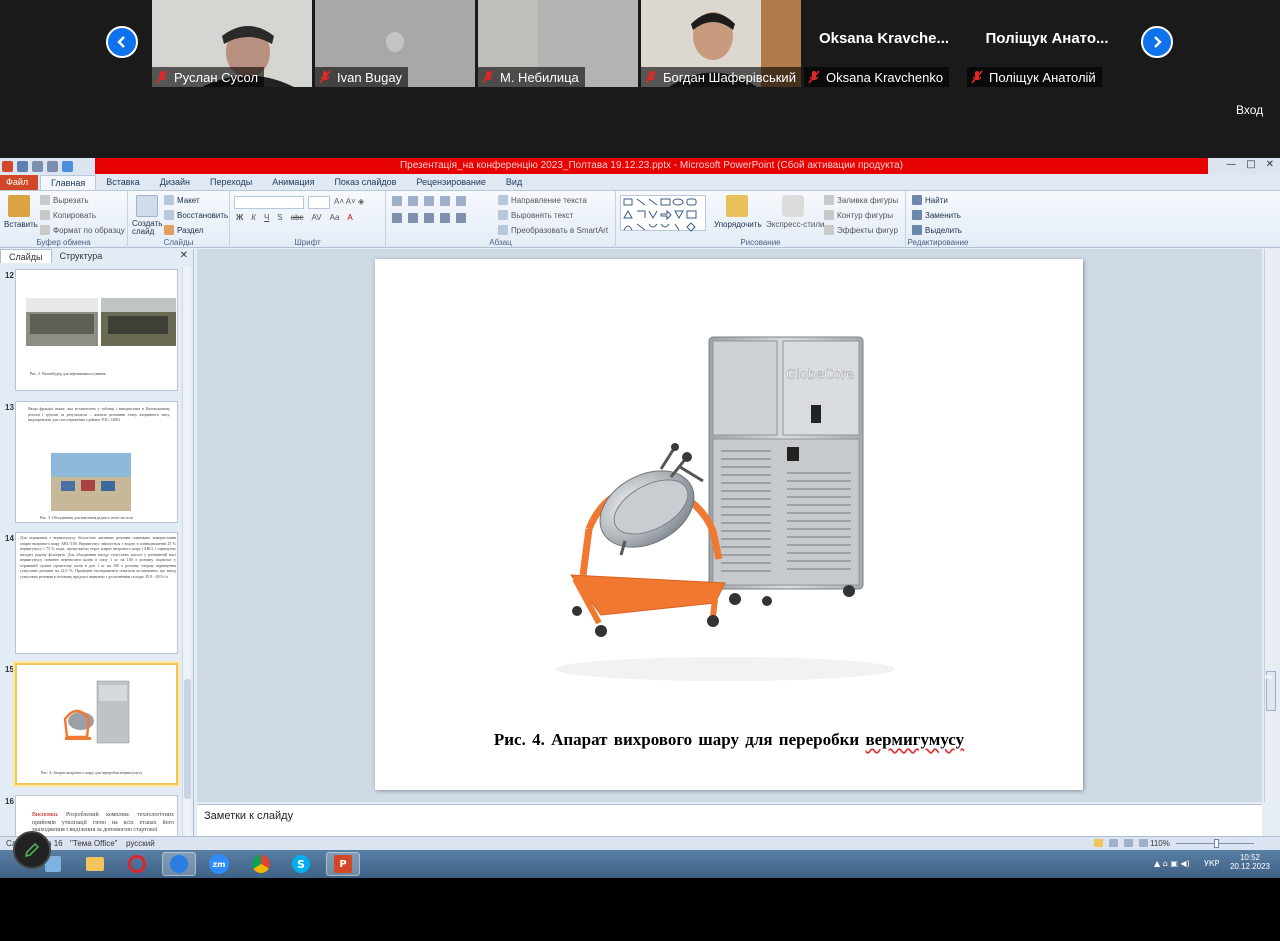  Describe the element at coordinates (297, 217) in the screenshot. I see `strikethrough-button: abc` at that location.